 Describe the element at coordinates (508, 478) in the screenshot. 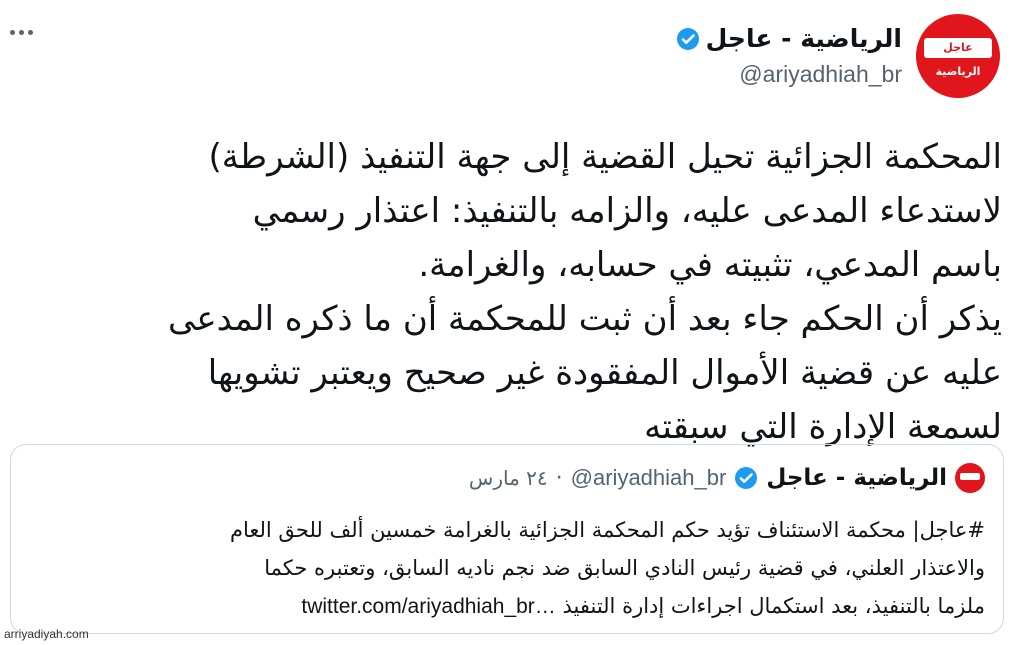

I see `quoted-tweet-date: ٢٤ مارس` at that location.